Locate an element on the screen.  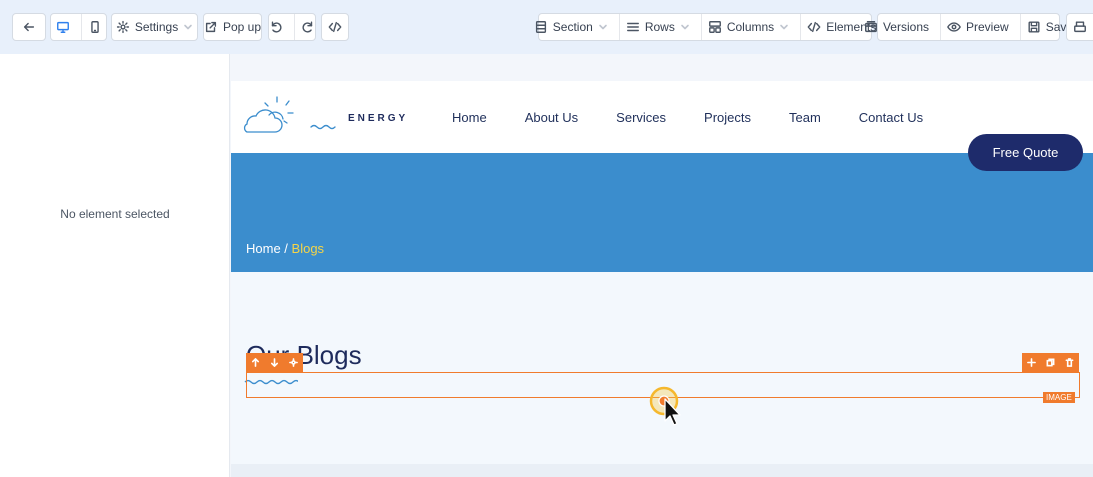
section-label: Section is located at coordinates (572, 27).